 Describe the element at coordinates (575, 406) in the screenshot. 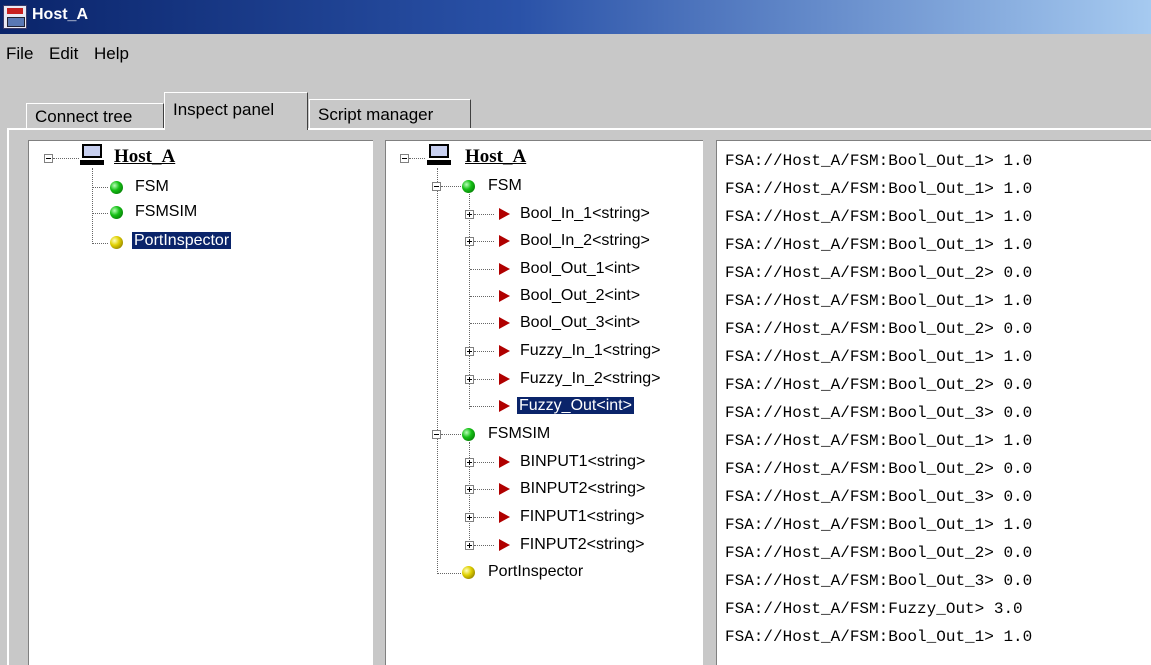

I see `mid-tree-port-selected: Fuzzy_Out<int>` at that location.